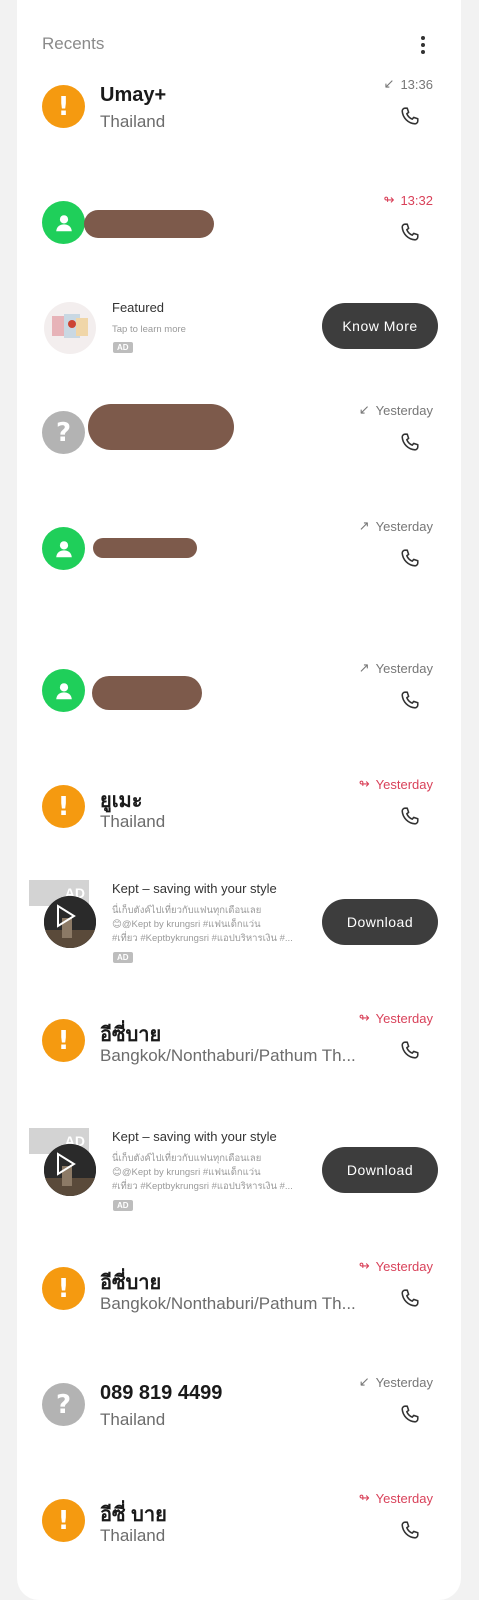 This screenshot has width=479, height=1600. What do you see at coordinates (416, 84) in the screenshot?
I see `call-time-text: 13:36` at bounding box center [416, 84].